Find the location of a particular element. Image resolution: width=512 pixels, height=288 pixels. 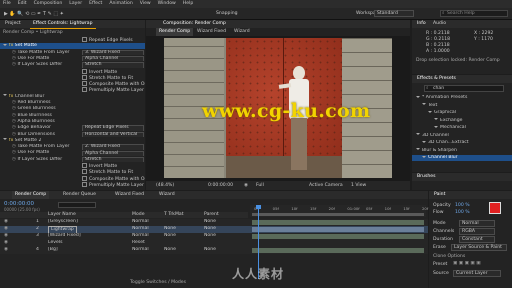

preset-tree-item: Exchange is located at coordinates (462, 121).